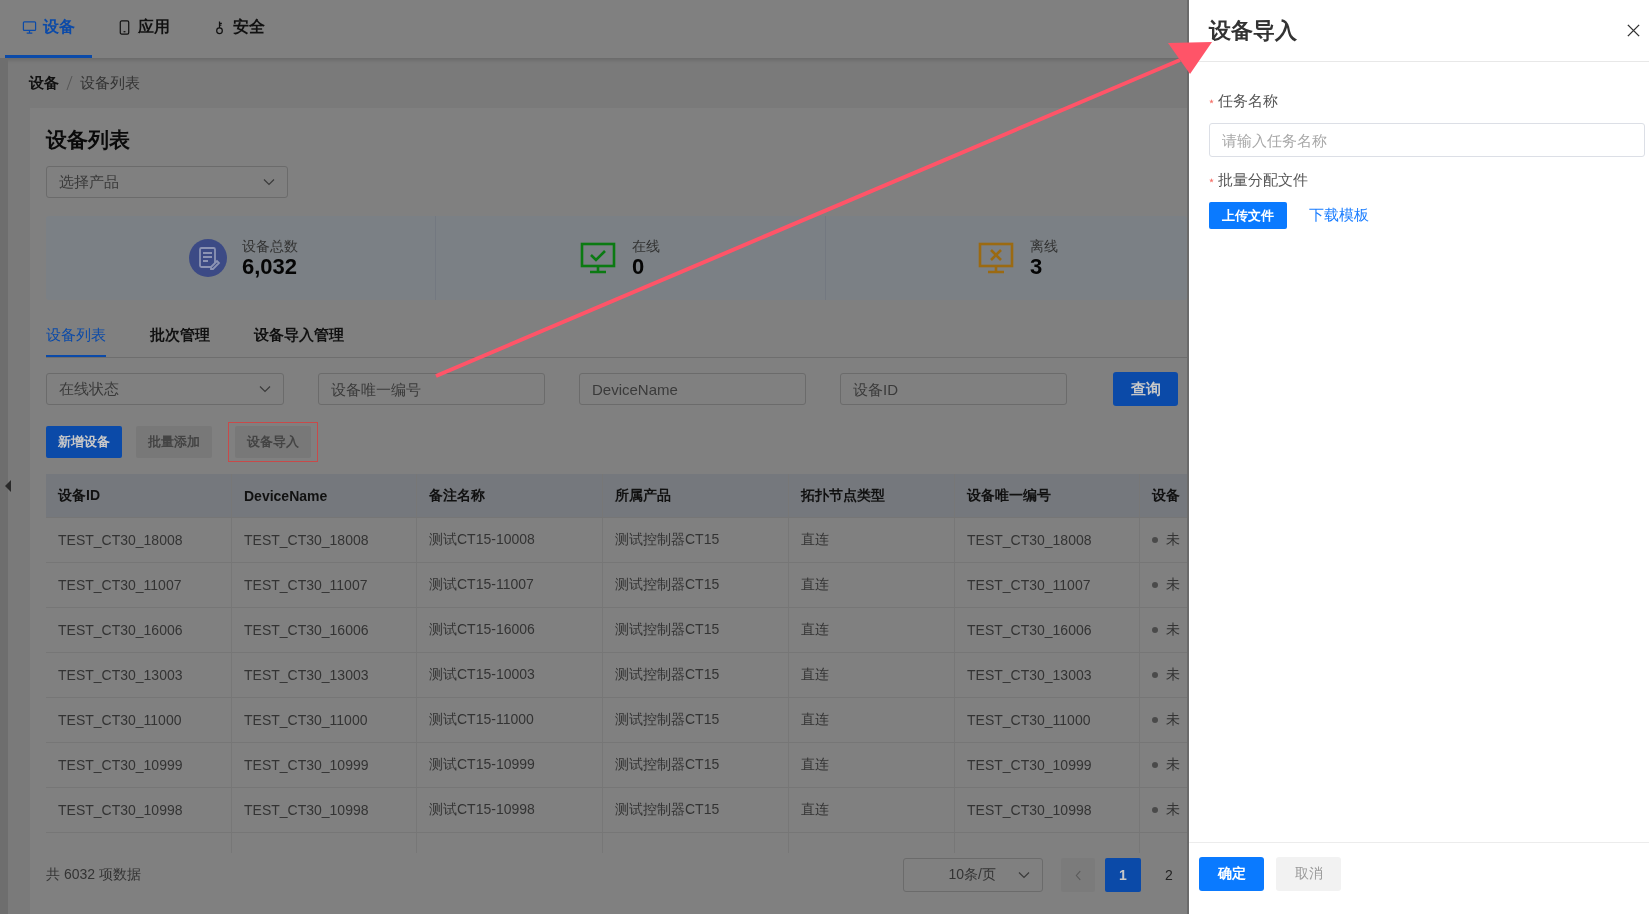 The height and width of the screenshot is (914, 1649). I want to click on status-select: 在线状态, so click(165, 389).